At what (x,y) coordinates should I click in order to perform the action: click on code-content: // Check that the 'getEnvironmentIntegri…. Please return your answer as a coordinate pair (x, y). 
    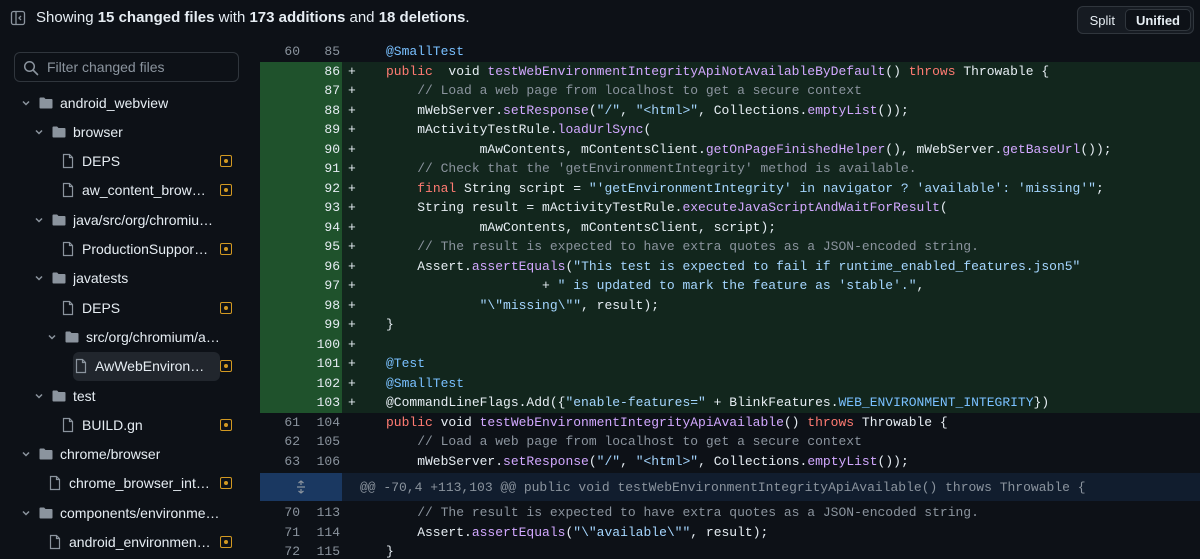
    Looking at the image, I should click on (651, 168).